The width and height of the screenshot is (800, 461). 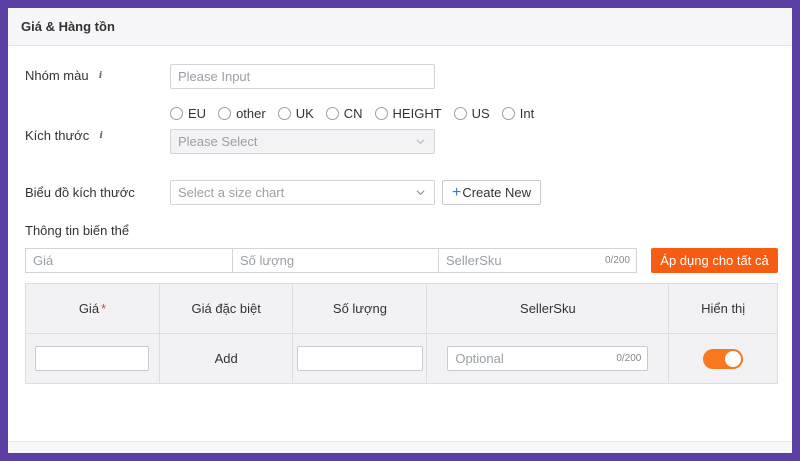 What do you see at coordinates (629, 358) in the screenshot?
I see `seller-sku-counter: 0/200` at bounding box center [629, 358].